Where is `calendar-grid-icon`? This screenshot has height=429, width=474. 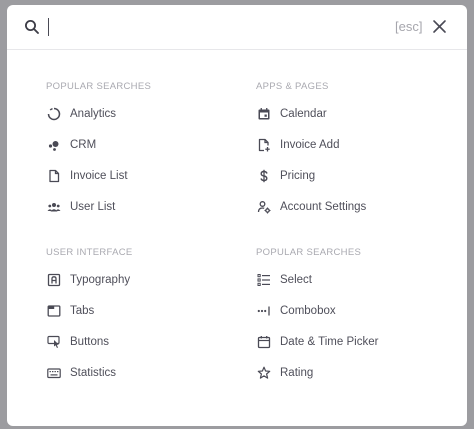 calendar-grid-icon is located at coordinates (264, 342).